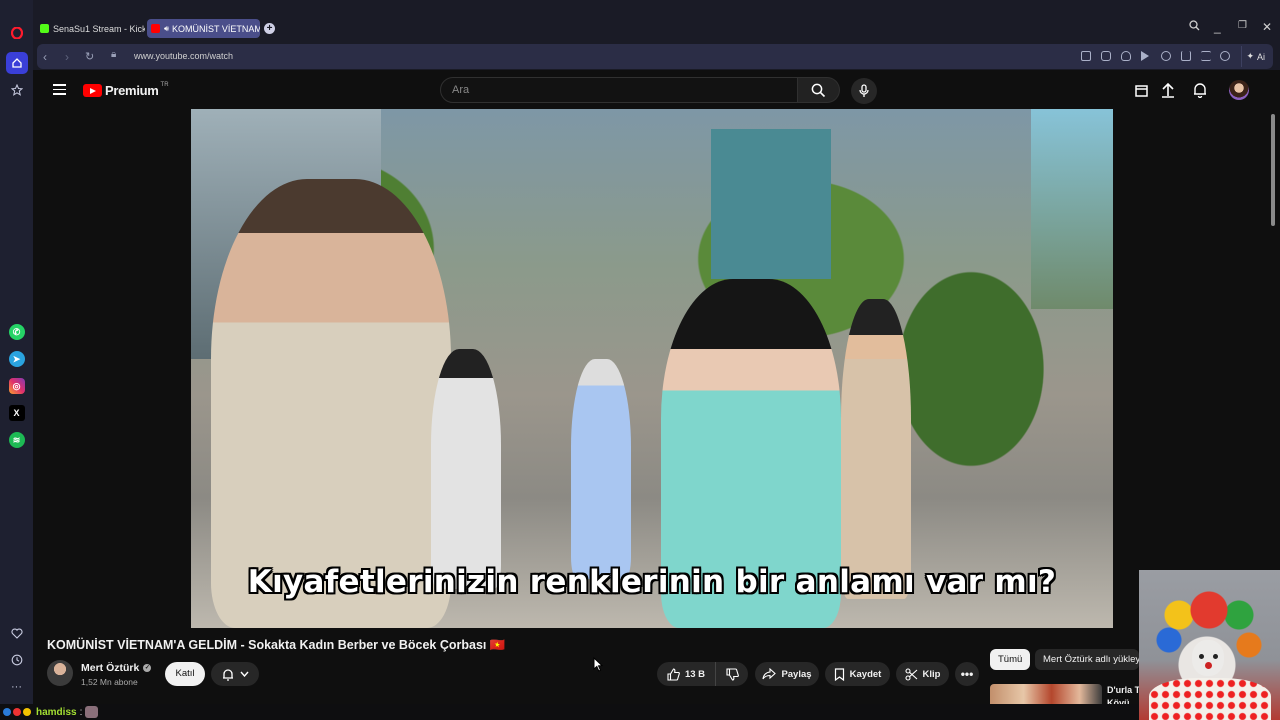 This screenshot has width=1280, height=720. What do you see at coordinates (269, 28) in the screenshot?
I see `new-tab-plus-icon: +` at bounding box center [269, 28].